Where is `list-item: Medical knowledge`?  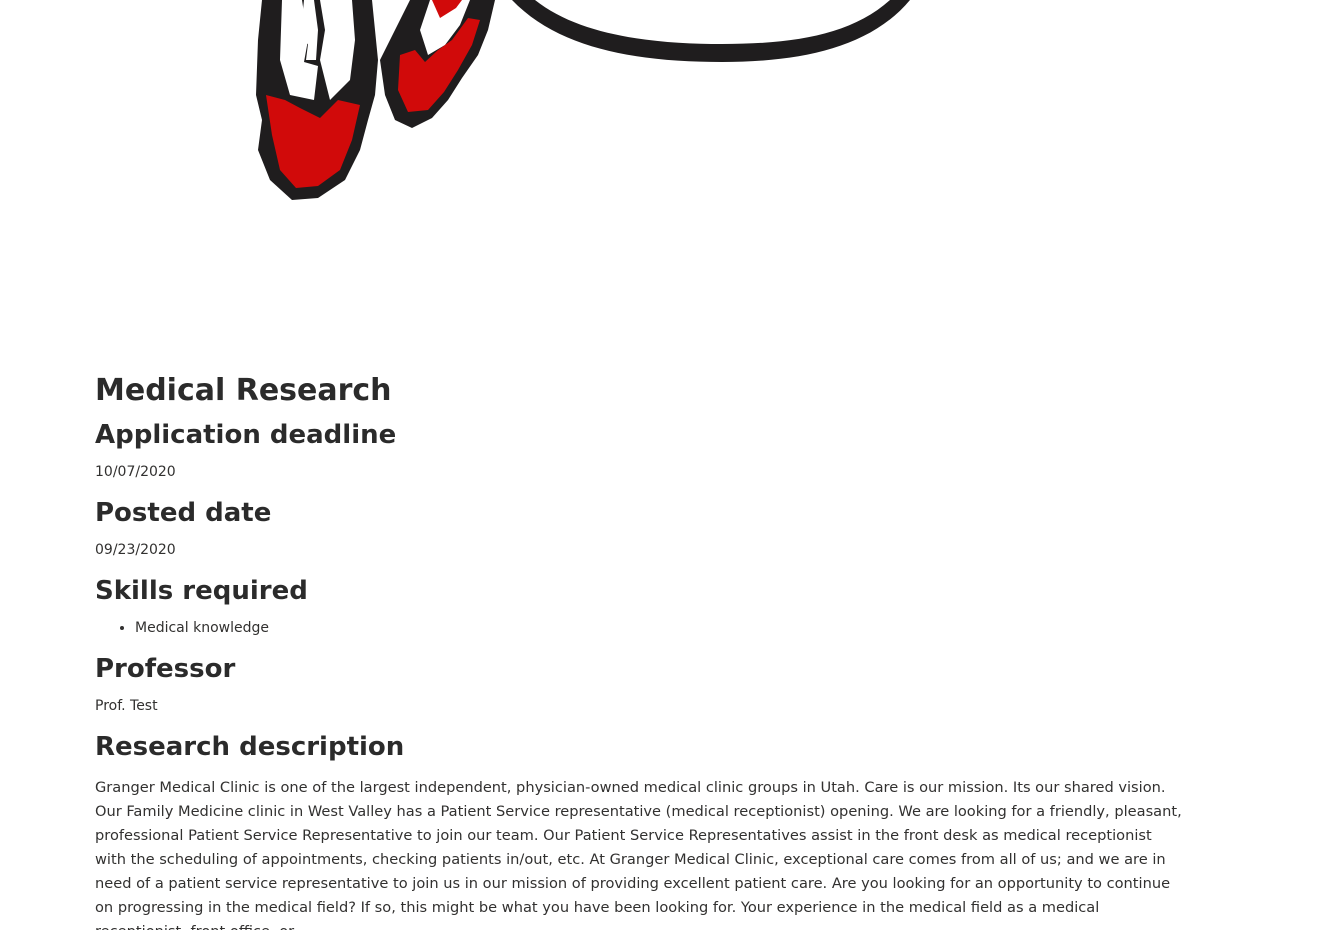
list-item: Medical knowledge is located at coordinates (660, 628).